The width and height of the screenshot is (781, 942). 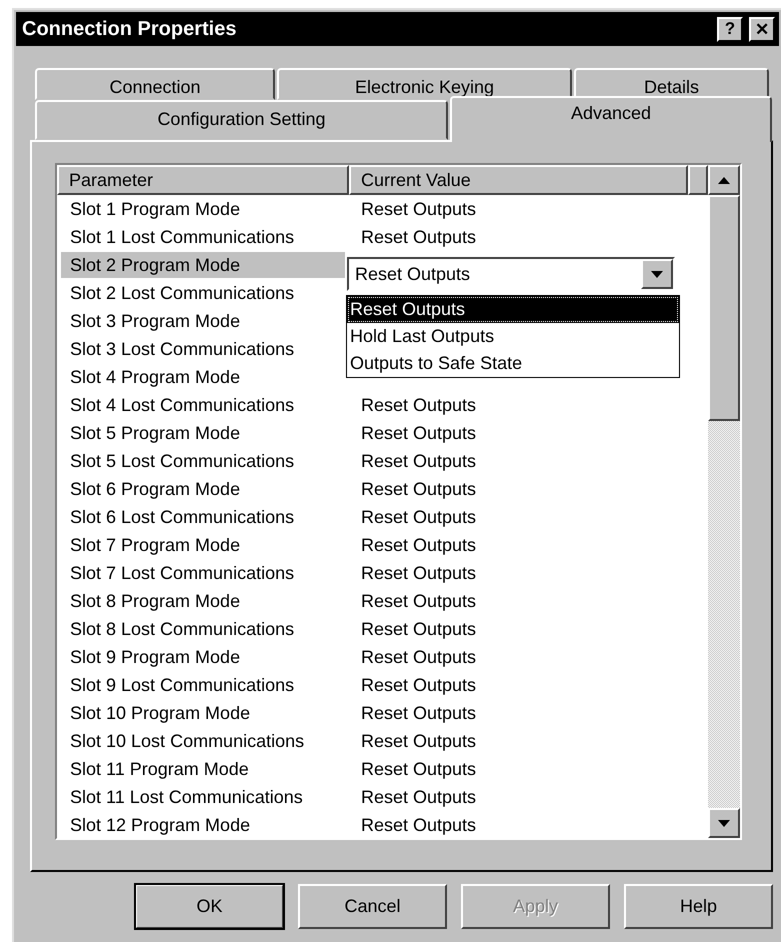 What do you see at coordinates (241, 120) in the screenshot?
I see `tab: Configuration Setting` at bounding box center [241, 120].